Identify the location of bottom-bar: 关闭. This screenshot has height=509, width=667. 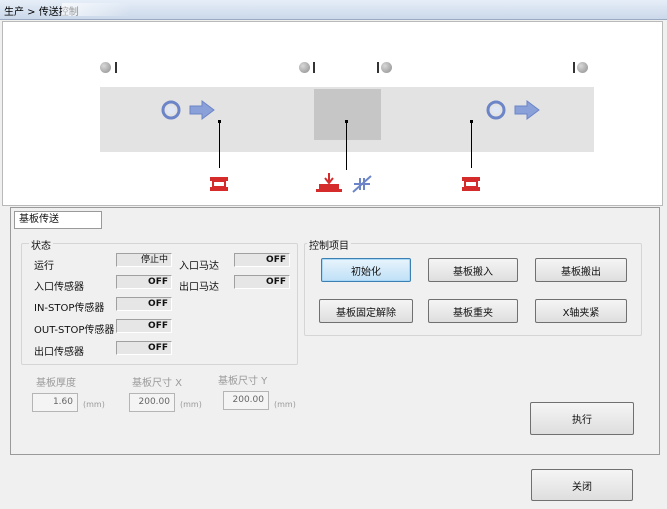
(333, 482).